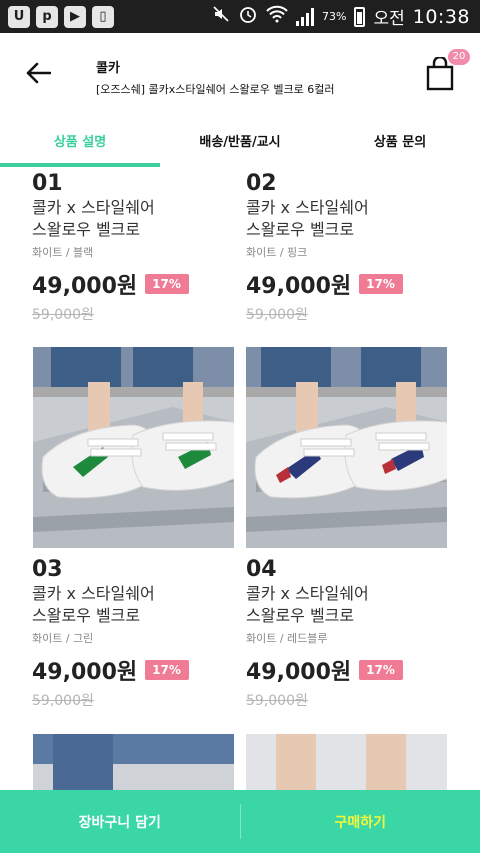 The image size is (480, 853). I want to click on cart-count-badge: 20, so click(459, 57).